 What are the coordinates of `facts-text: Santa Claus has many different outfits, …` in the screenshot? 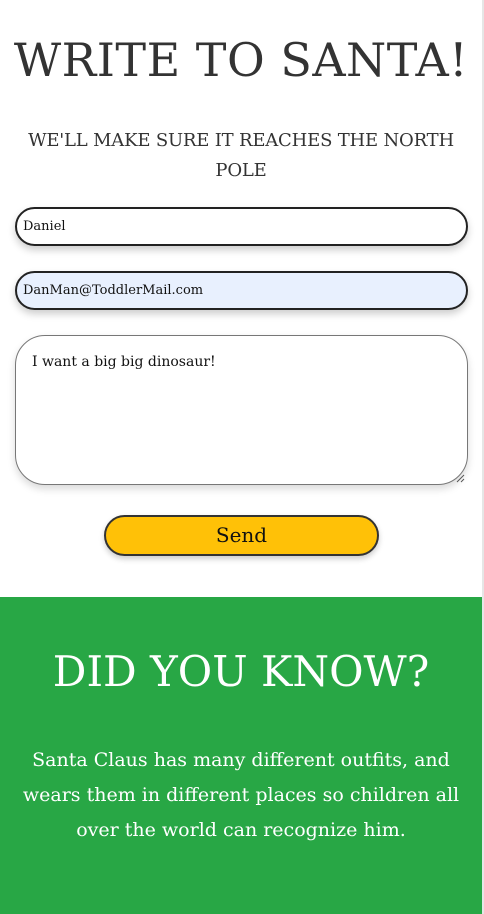 It's located at (241, 795).